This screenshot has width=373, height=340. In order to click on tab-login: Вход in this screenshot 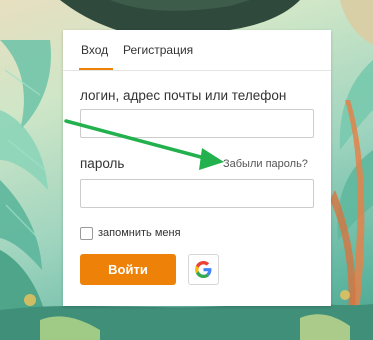, I will do `click(94, 50)`.